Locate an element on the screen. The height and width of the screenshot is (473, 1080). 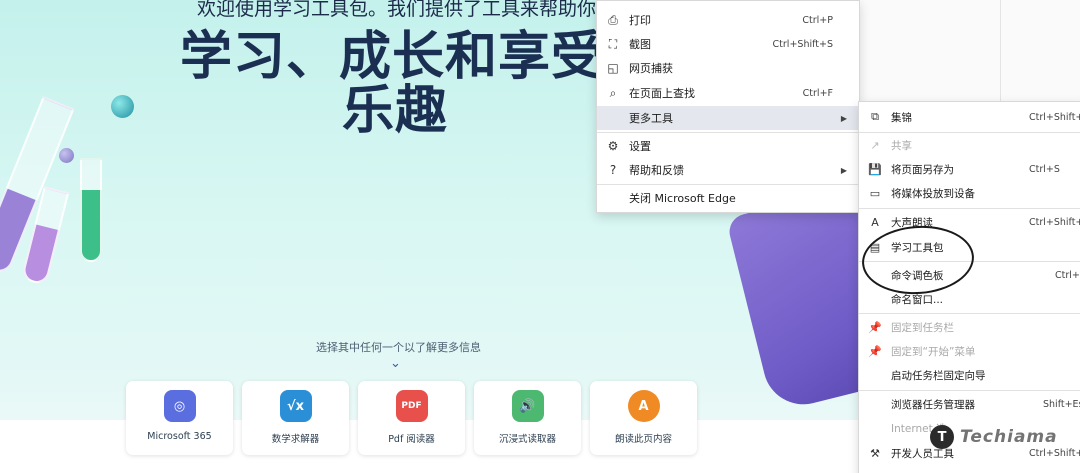
menu-item-help: ? 帮助和反馈 ▶ is located at coordinates (728, 170).